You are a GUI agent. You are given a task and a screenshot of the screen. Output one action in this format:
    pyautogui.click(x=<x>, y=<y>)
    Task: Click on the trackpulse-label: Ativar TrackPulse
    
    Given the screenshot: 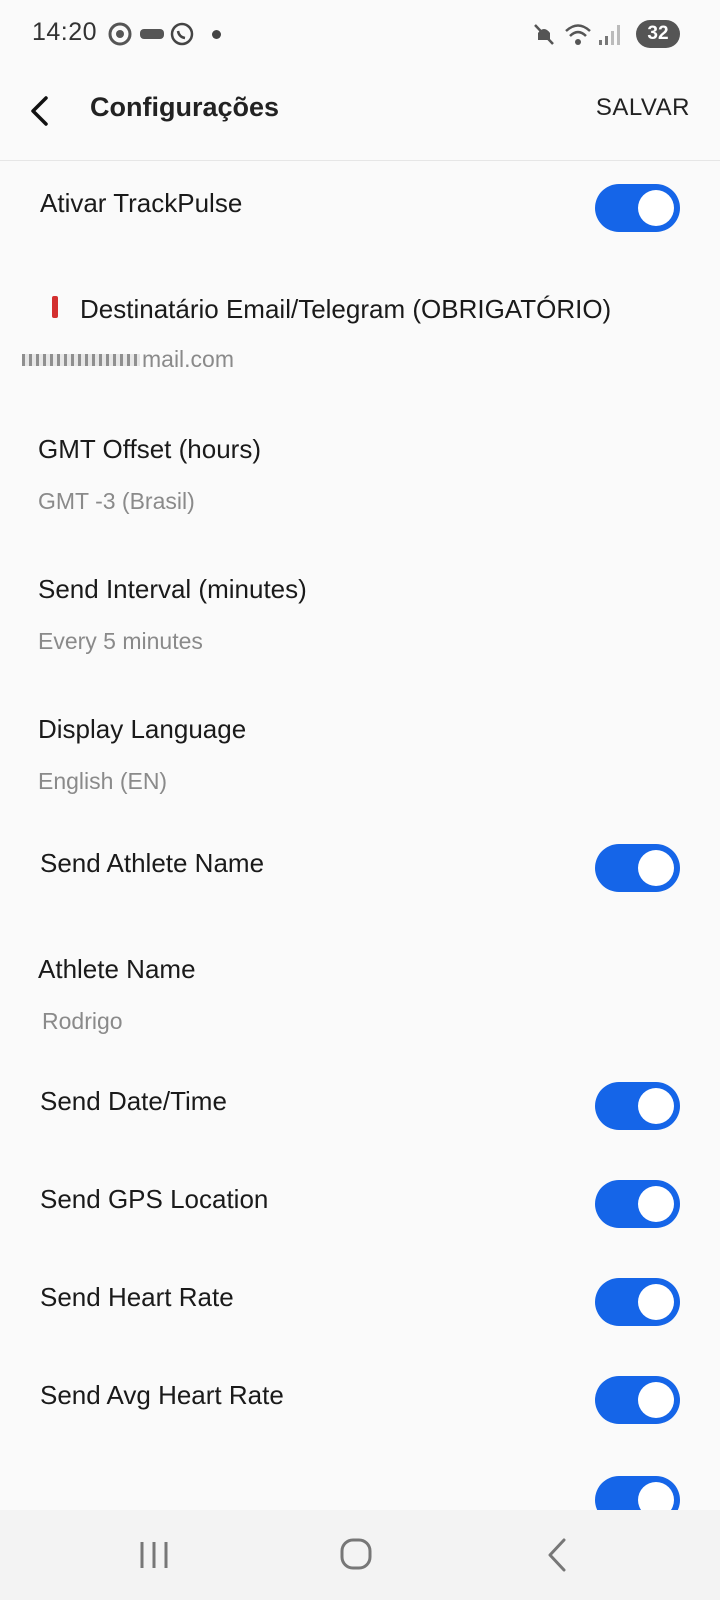 What is the action you would take?
    pyautogui.click(x=141, y=203)
    